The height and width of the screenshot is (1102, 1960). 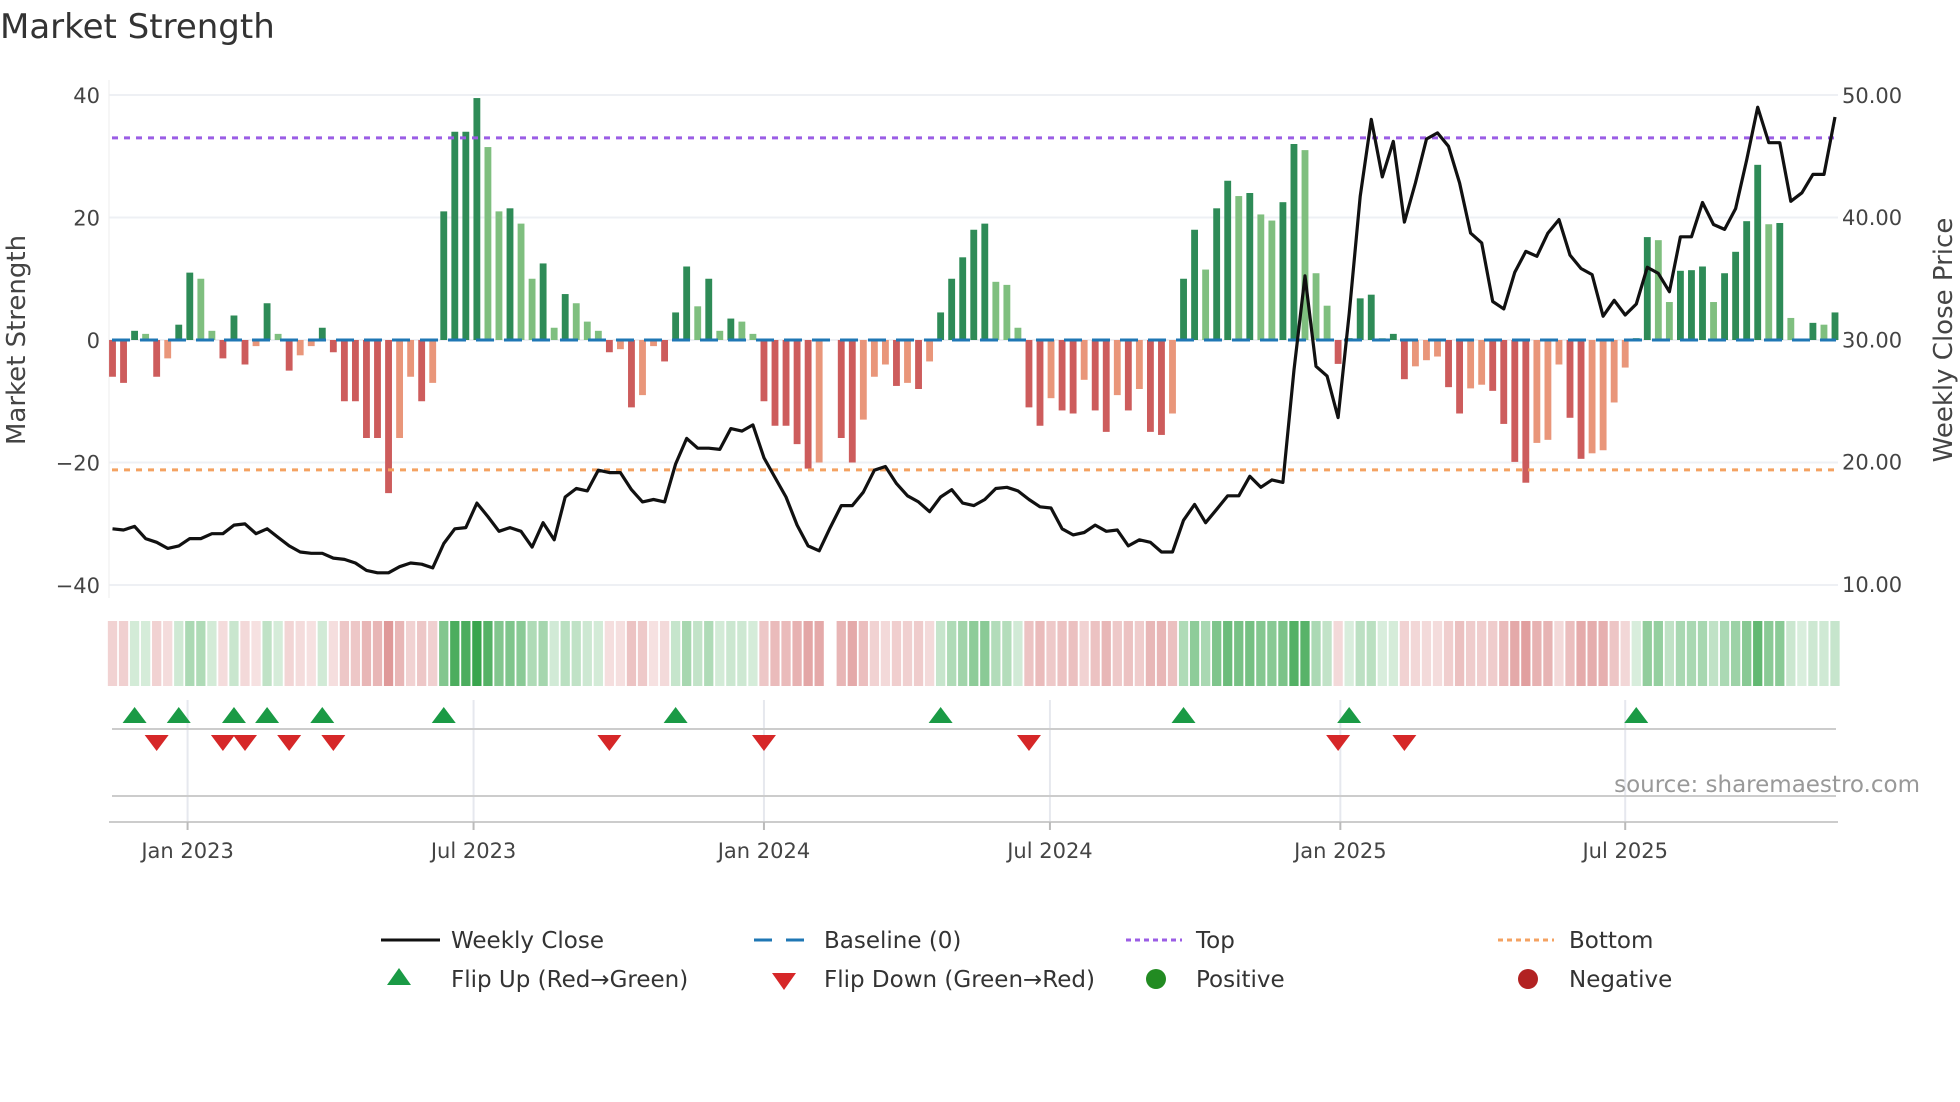 What do you see at coordinates (1180, 941) in the screenshot?
I see `legend-item-top: Top` at bounding box center [1180, 941].